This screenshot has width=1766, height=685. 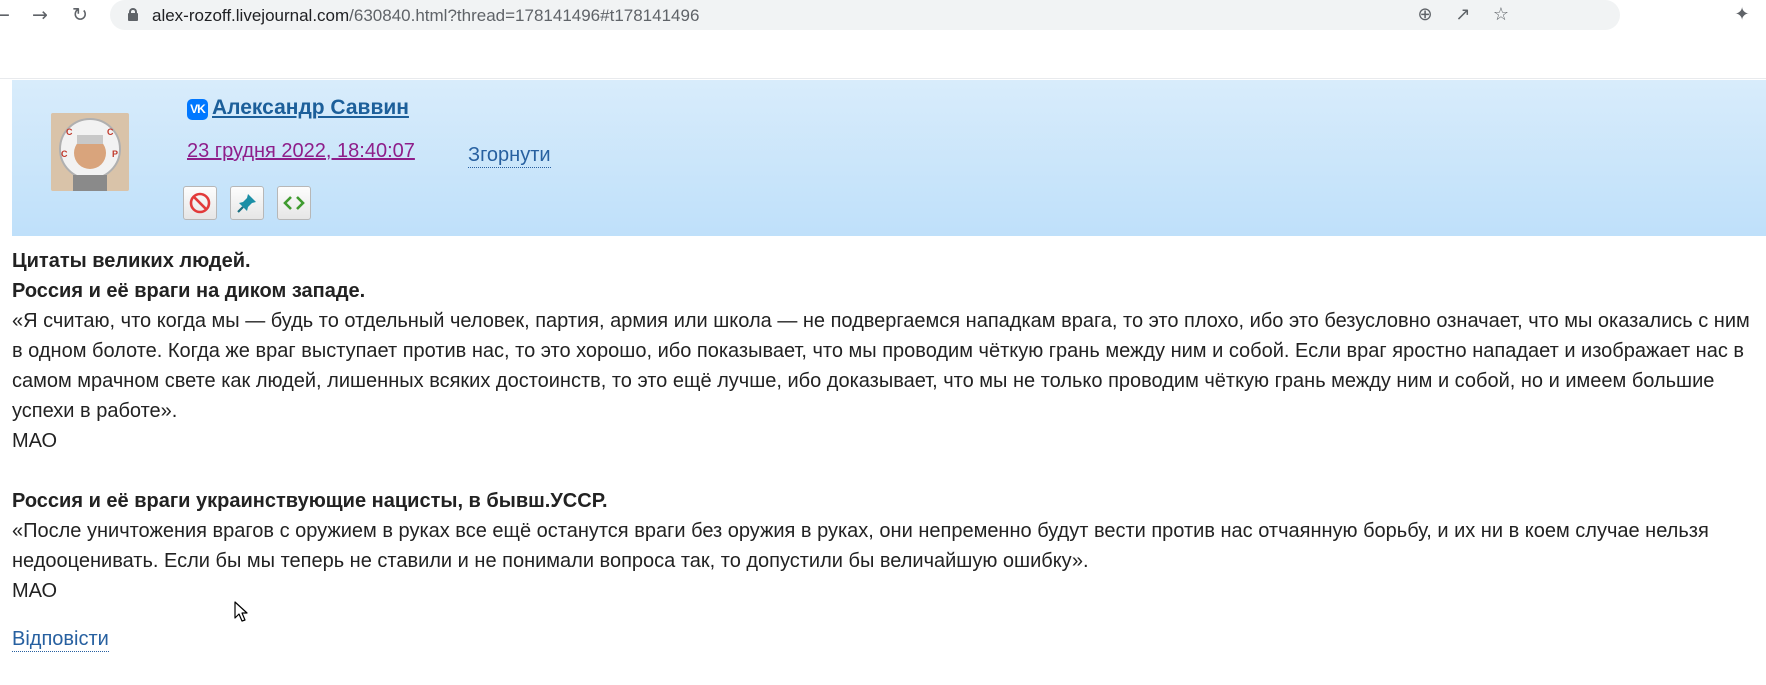 I want to click on extensions-icon: ✦, so click(x=1742, y=15).